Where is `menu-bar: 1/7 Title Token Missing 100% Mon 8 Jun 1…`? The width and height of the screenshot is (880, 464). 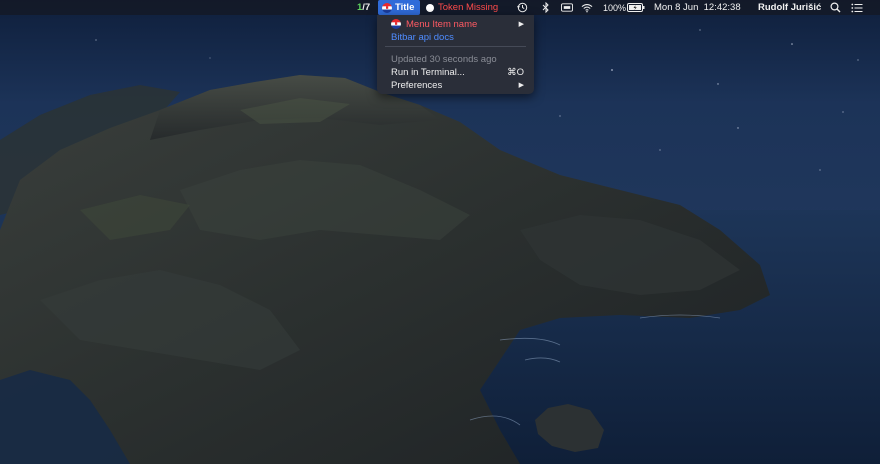 menu-bar: 1/7 Title Token Missing 100% Mon 8 Jun 1… is located at coordinates (440, 7).